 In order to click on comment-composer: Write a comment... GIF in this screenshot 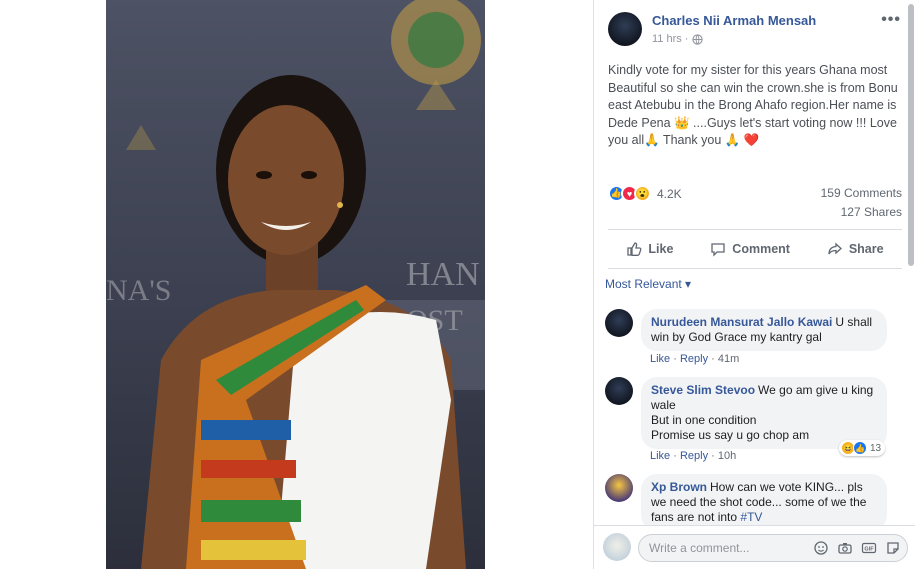, I will do `click(754, 547)`.